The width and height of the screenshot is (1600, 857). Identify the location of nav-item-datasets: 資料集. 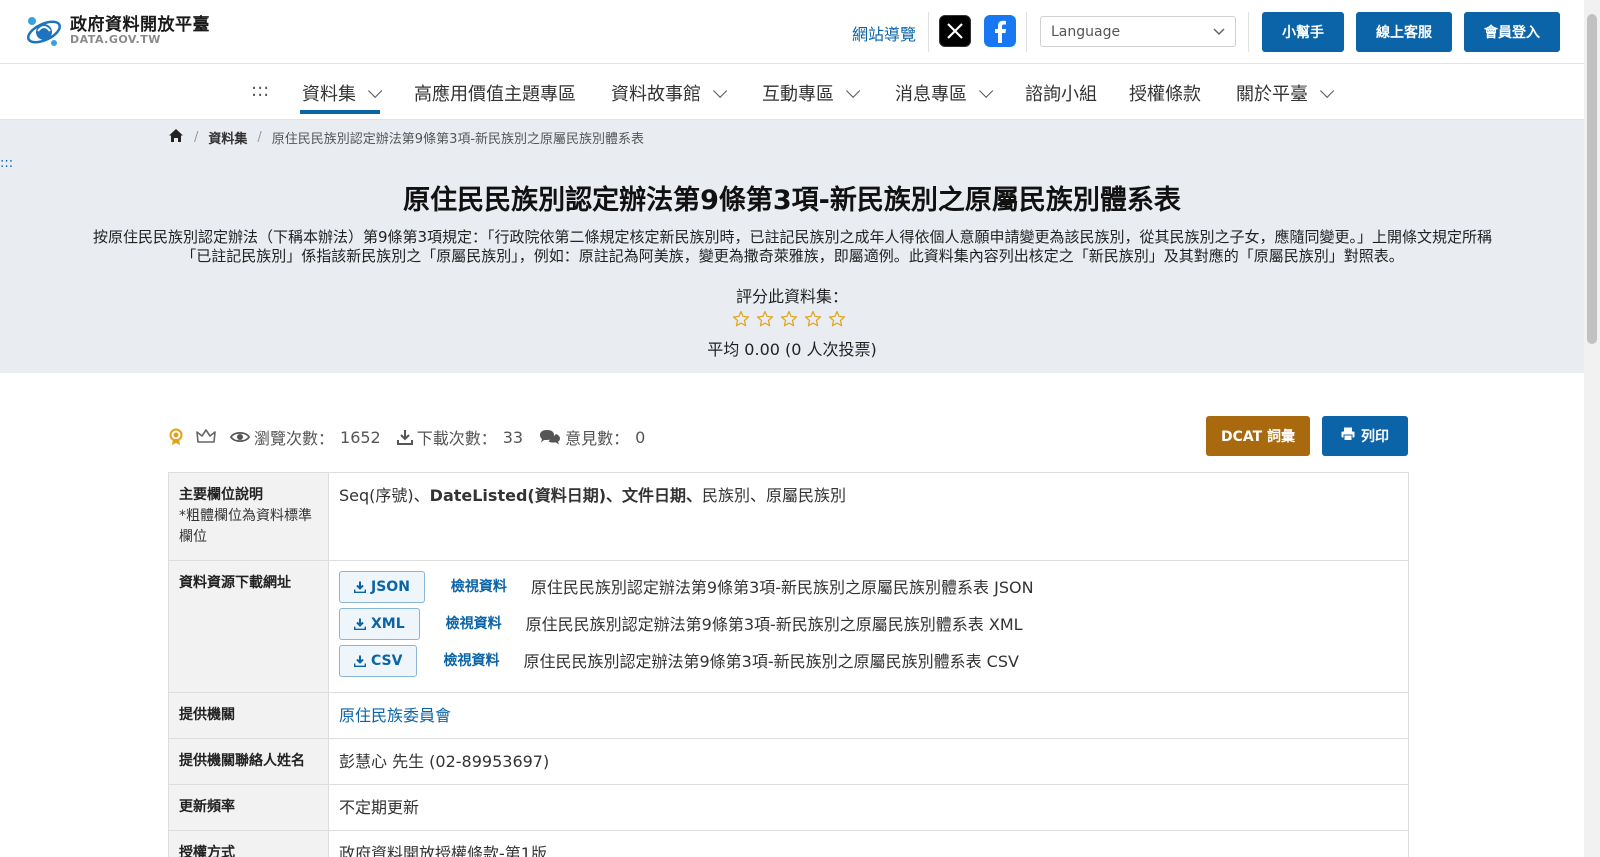
(342, 93).